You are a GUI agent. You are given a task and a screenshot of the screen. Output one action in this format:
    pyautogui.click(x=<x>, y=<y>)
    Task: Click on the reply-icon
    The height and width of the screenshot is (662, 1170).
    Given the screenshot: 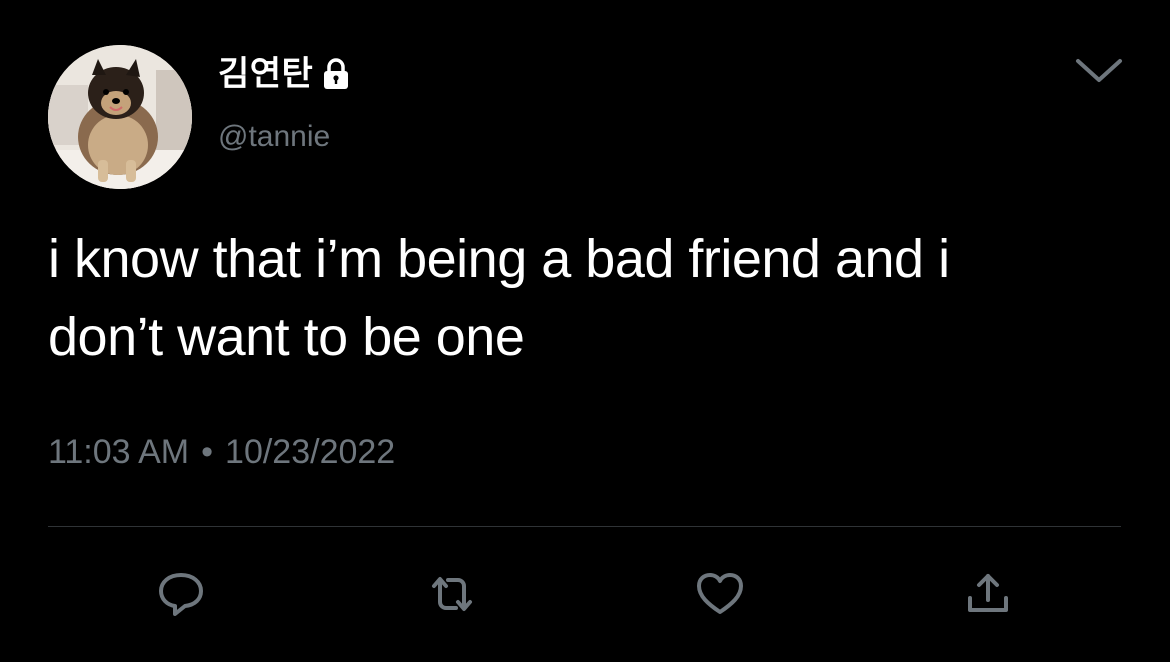 What is the action you would take?
    pyautogui.click(x=181, y=594)
    